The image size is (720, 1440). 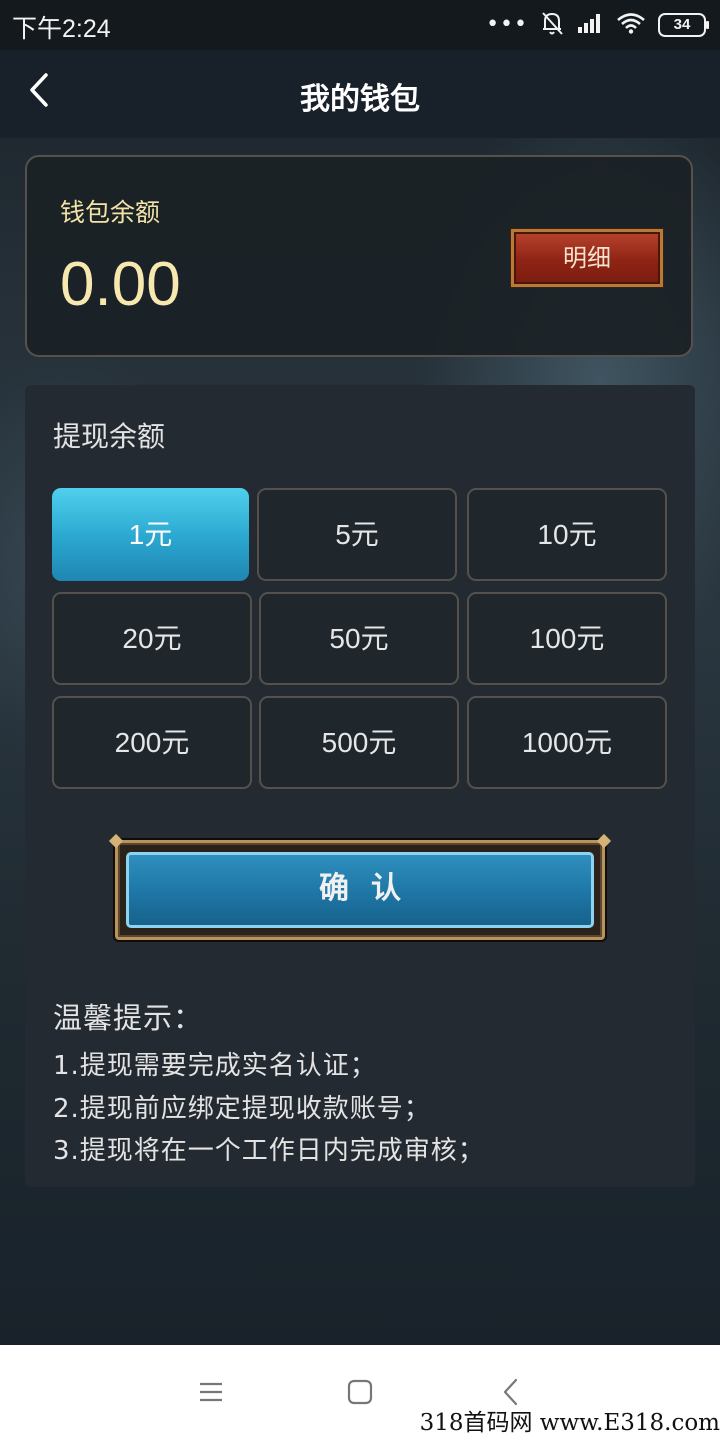 I want to click on balance-label: 钱包余额, so click(x=110, y=212).